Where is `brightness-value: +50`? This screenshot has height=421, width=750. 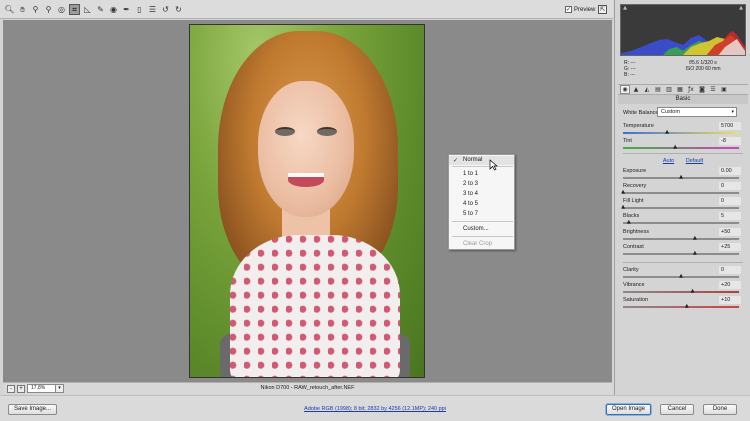 brightness-value: +50 is located at coordinates (730, 232).